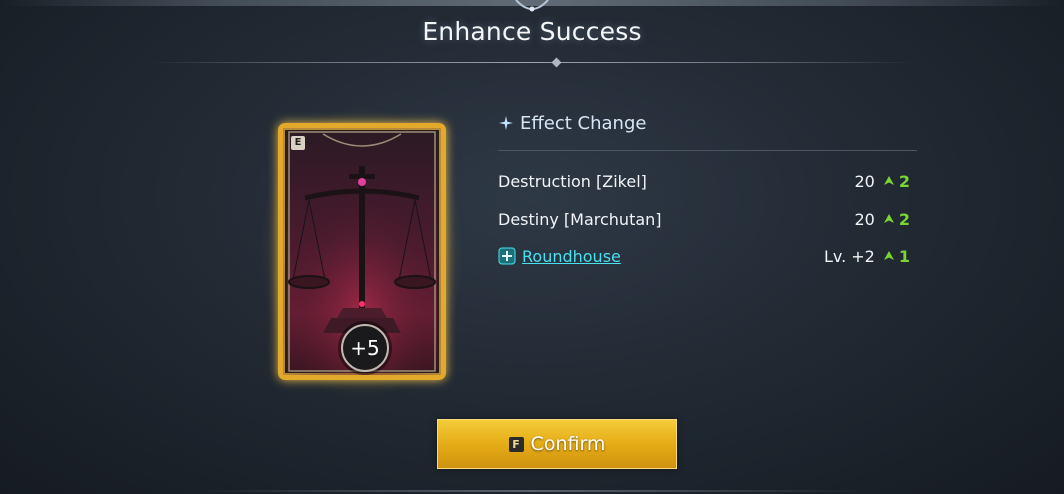  I want to click on title-divider, so click(532, 62).